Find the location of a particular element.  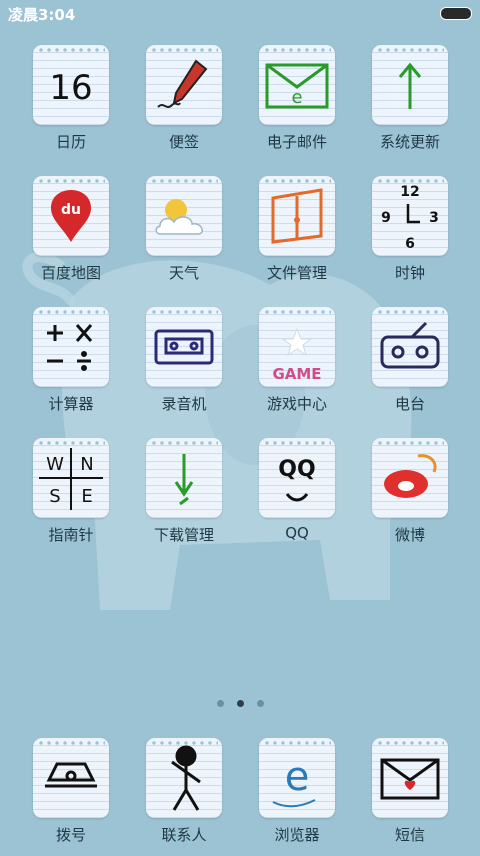

dock-contacts: 联系人 is located at coordinates (184, 797).